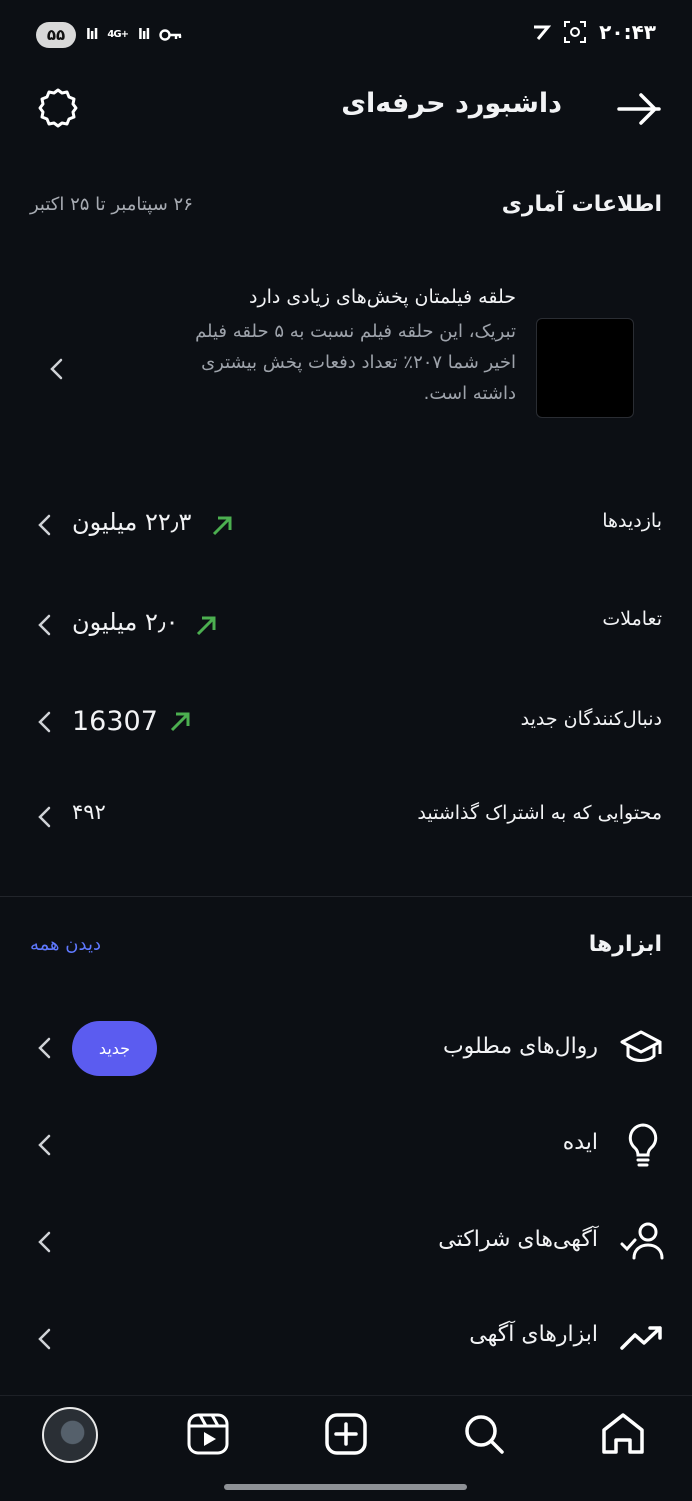 This screenshot has width=692, height=1501. Describe the element at coordinates (132, 522) in the screenshot. I see `stat-value-views: ۲۲٫۳ میلیون` at that location.